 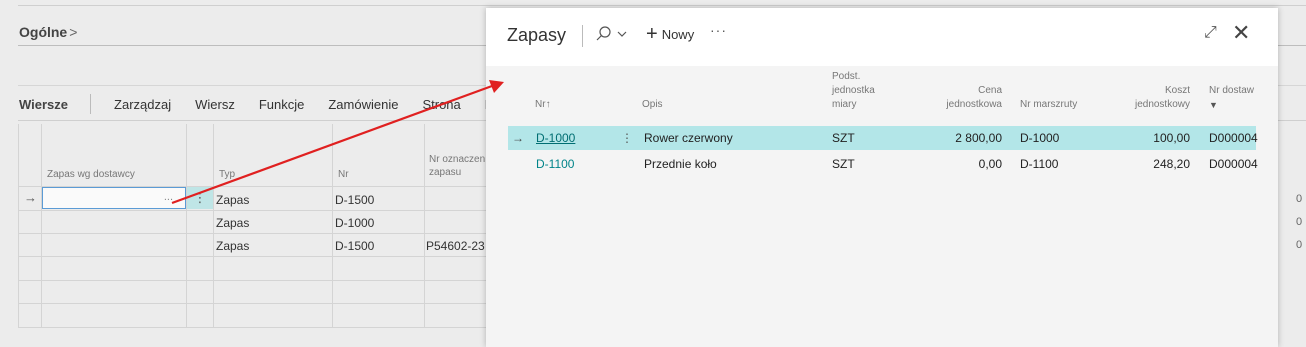 What do you see at coordinates (1140, 98) in the screenshot?
I see `column-header-unit-cost: Koszt jednostkowy` at bounding box center [1140, 98].